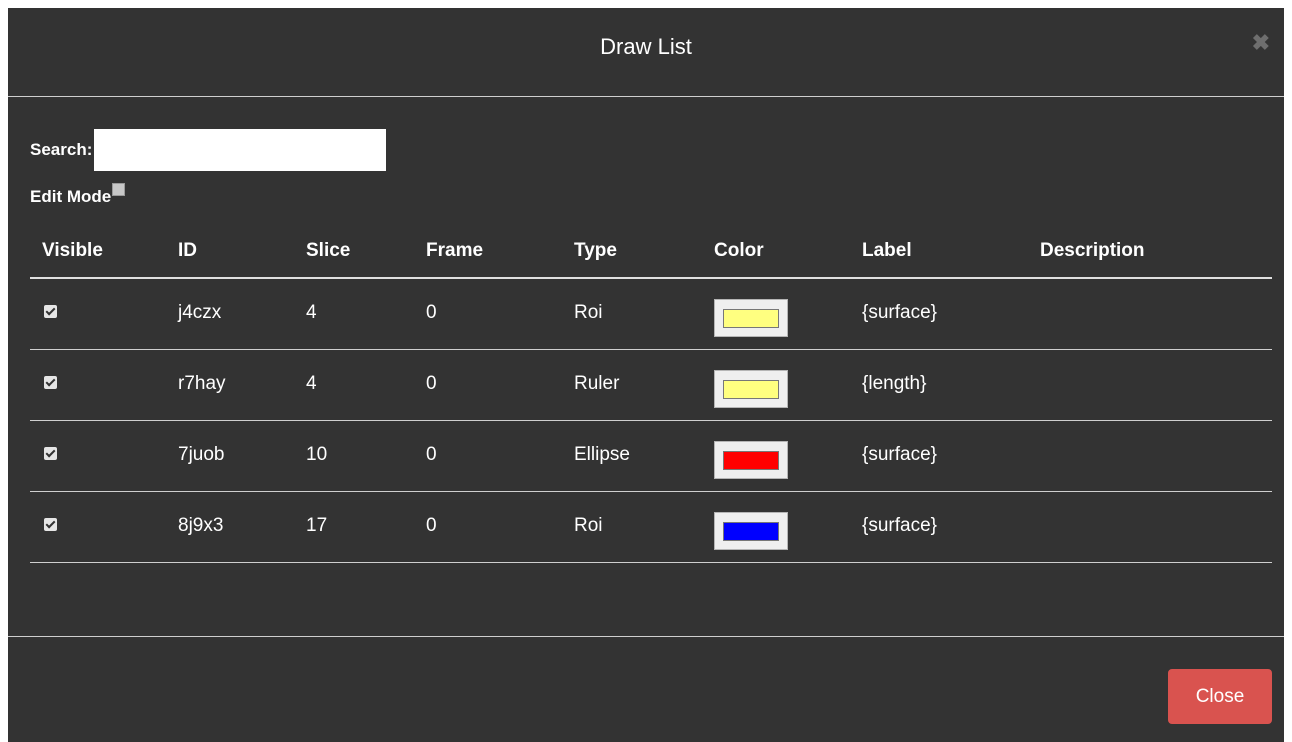 This screenshot has width=1292, height=742. Describe the element at coordinates (230, 456) in the screenshot. I see `cell-id: 7juob` at that location.